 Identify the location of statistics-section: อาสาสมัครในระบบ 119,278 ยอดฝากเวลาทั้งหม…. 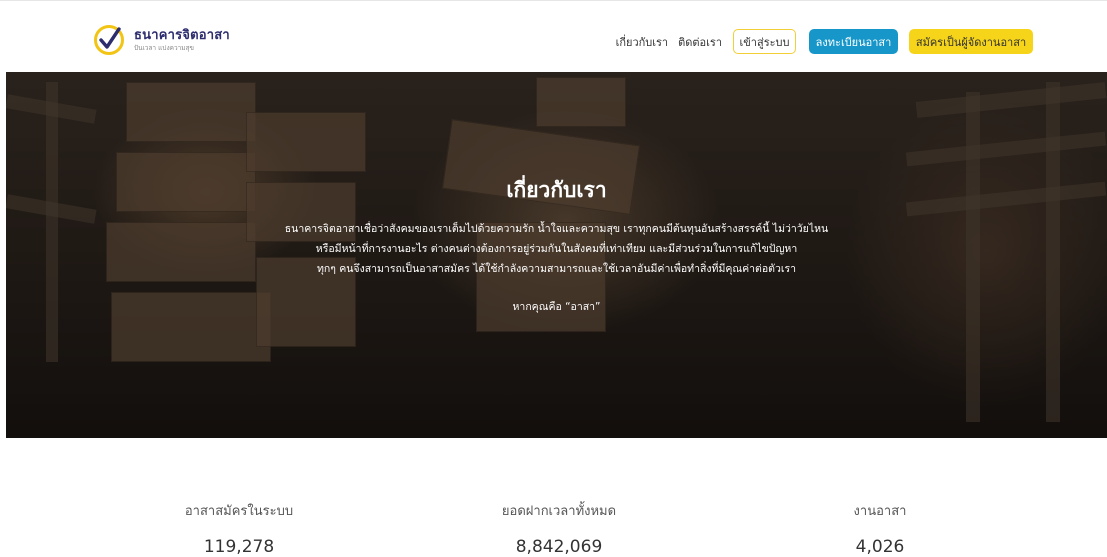
(553, 528).